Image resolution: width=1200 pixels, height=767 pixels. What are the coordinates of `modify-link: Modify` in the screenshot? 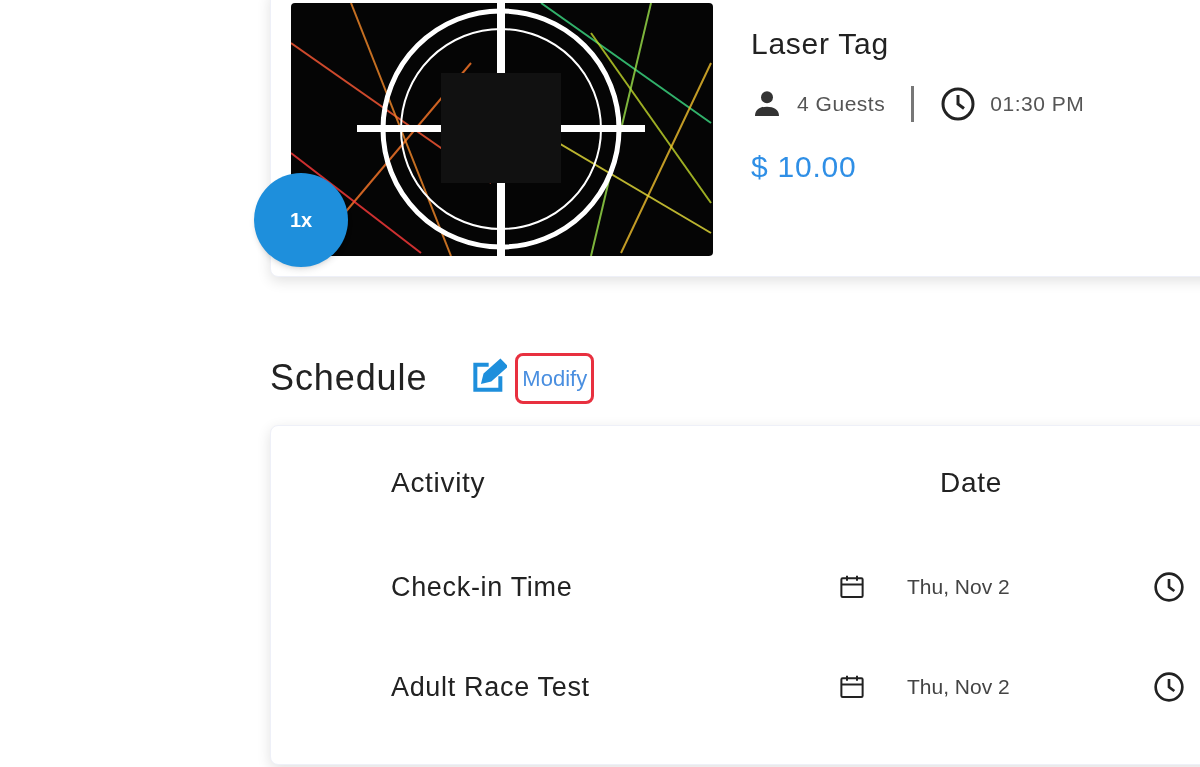 It's located at (555, 378).